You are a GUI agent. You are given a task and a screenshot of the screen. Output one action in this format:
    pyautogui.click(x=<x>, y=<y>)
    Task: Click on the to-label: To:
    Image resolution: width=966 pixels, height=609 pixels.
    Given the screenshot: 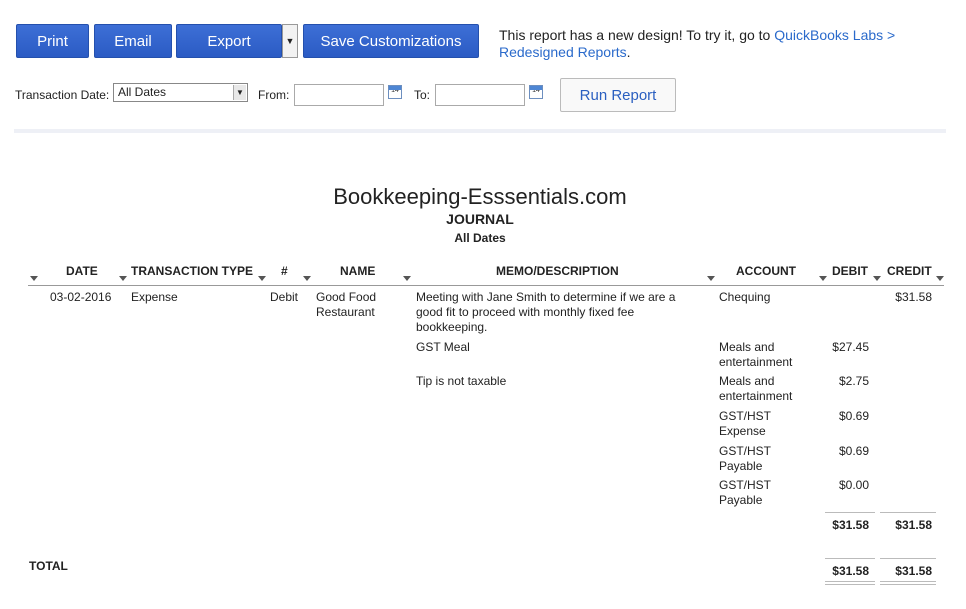 What is the action you would take?
    pyautogui.click(x=422, y=95)
    